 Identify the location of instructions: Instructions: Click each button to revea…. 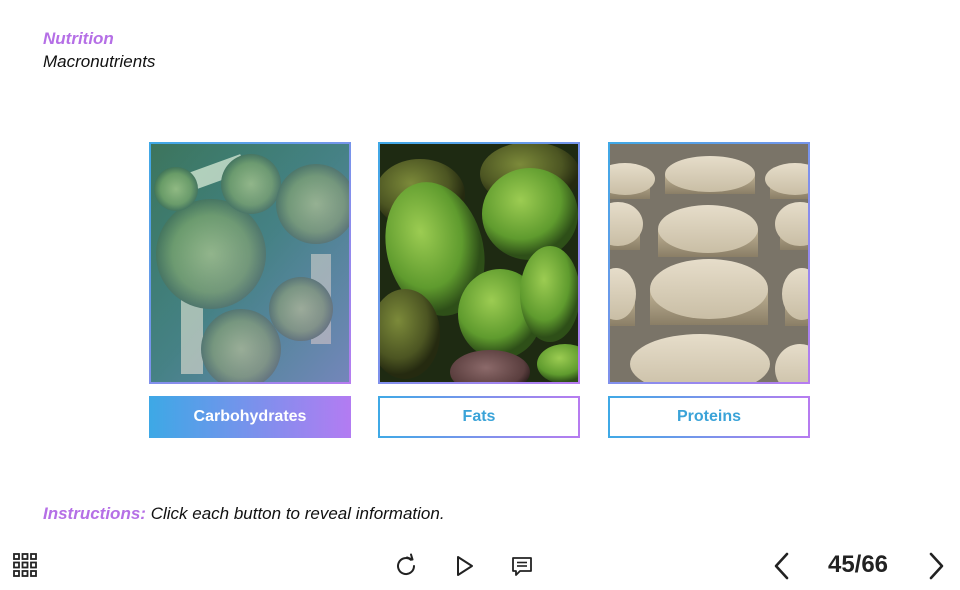
(244, 514).